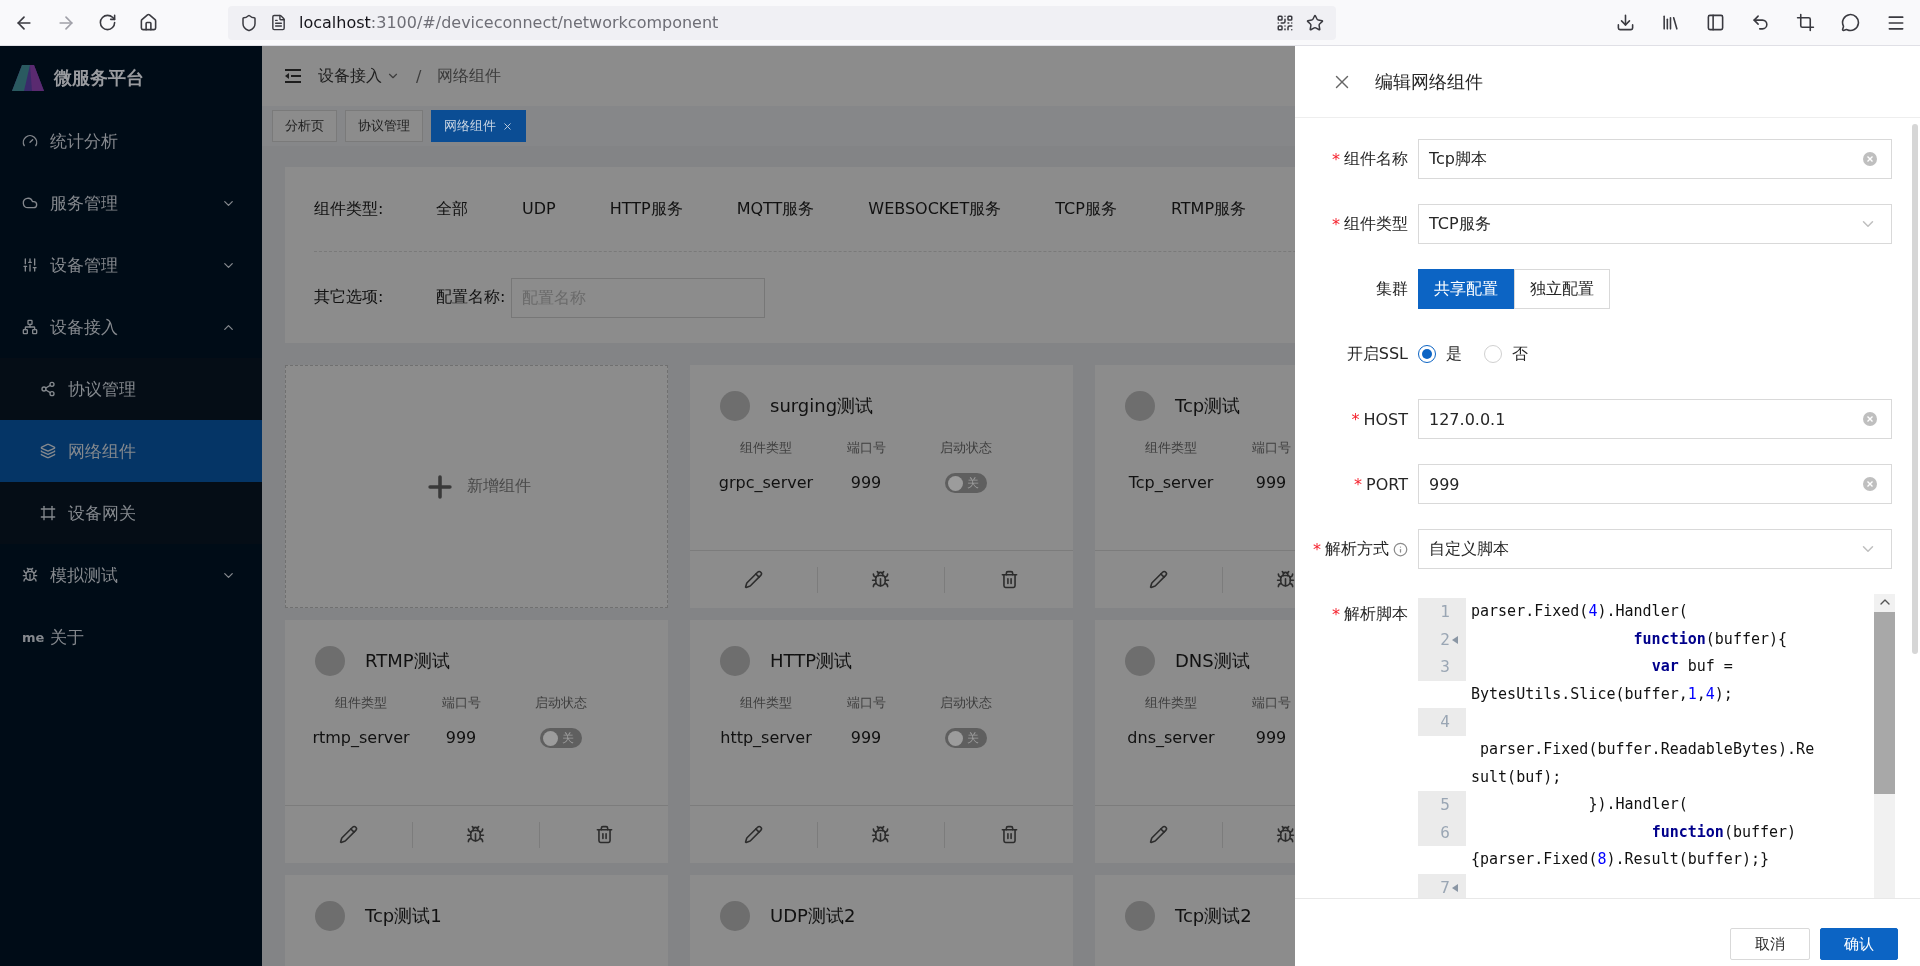 The height and width of the screenshot is (966, 1920). Describe the element at coordinates (1859, 944) in the screenshot. I see `confirm-button: 确认` at that location.